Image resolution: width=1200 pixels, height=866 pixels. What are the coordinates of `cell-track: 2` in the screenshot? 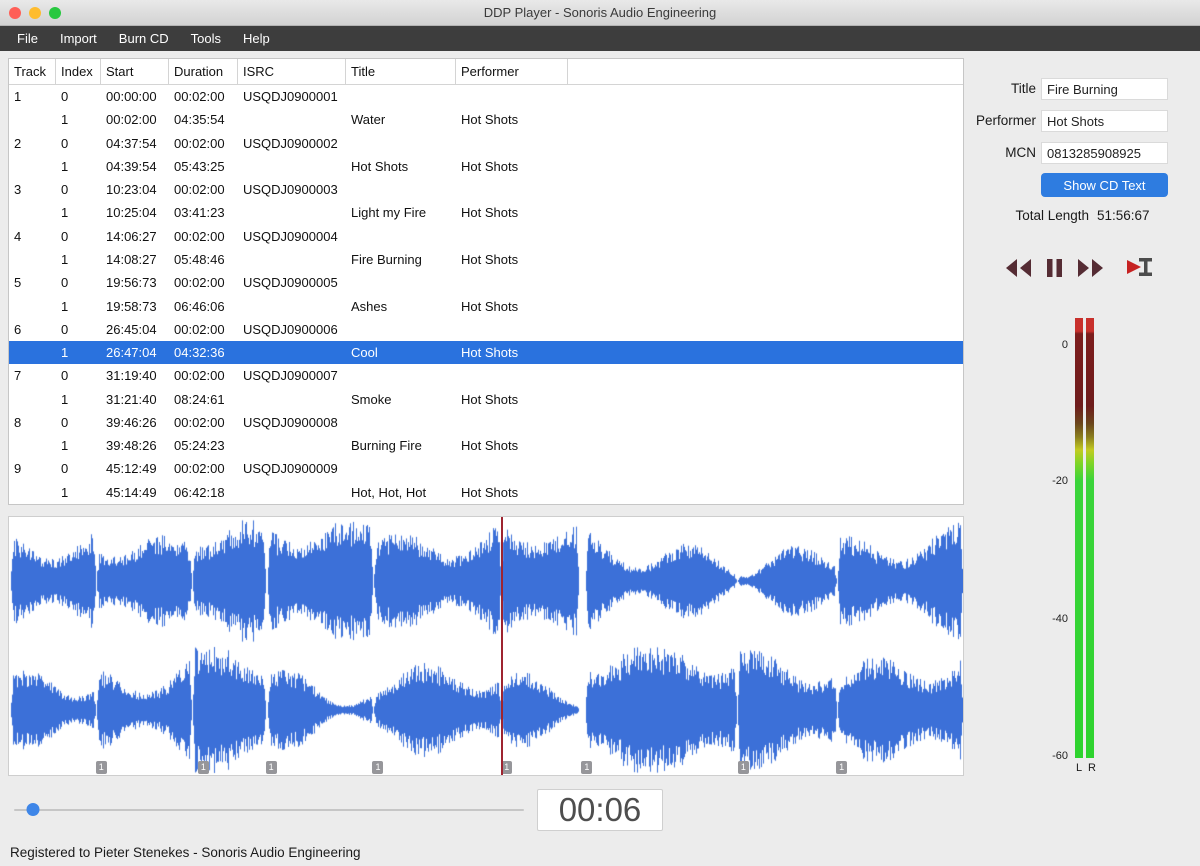 It's located at (18, 143).